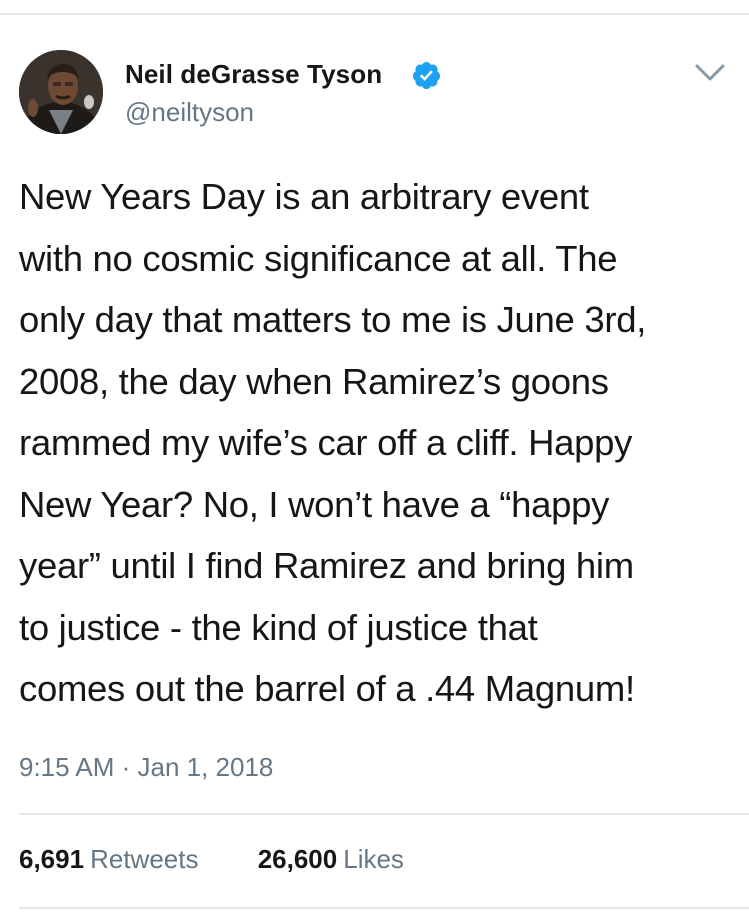 The width and height of the screenshot is (749, 921). Describe the element at coordinates (189, 112) in the screenshot. I see `author-handle: @neiltyson` at that location.